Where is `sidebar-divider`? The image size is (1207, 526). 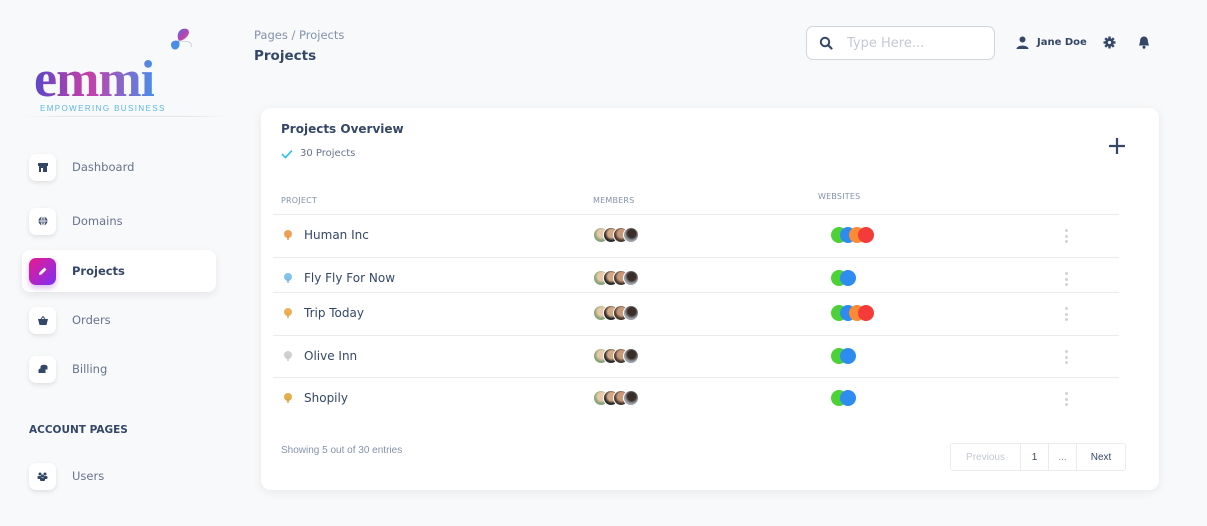 sidebar-divider is located at coordinates (125, 116).